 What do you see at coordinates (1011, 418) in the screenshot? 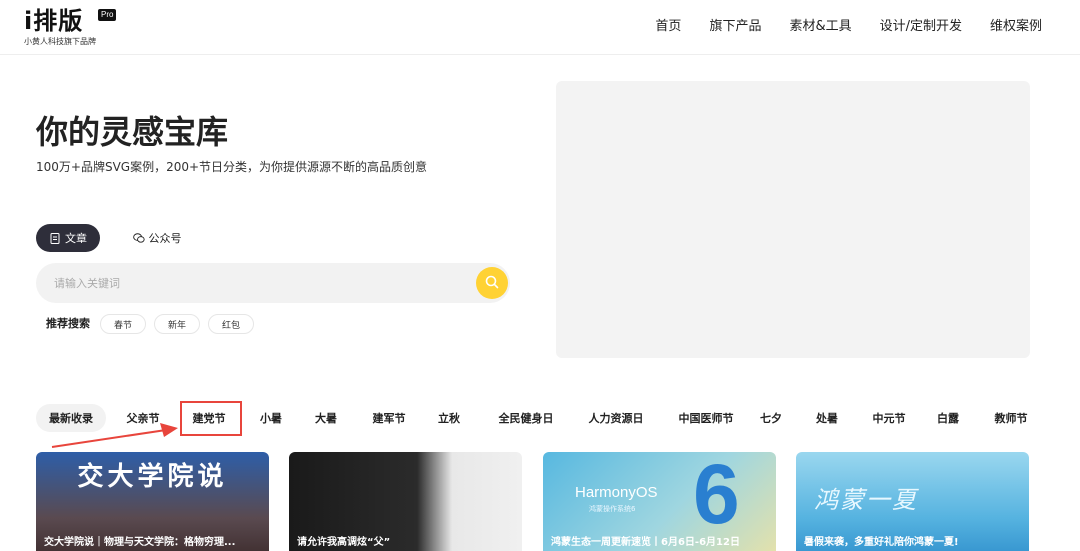
I see `category-tab: 教师节` at bounding box center [1011, 418].